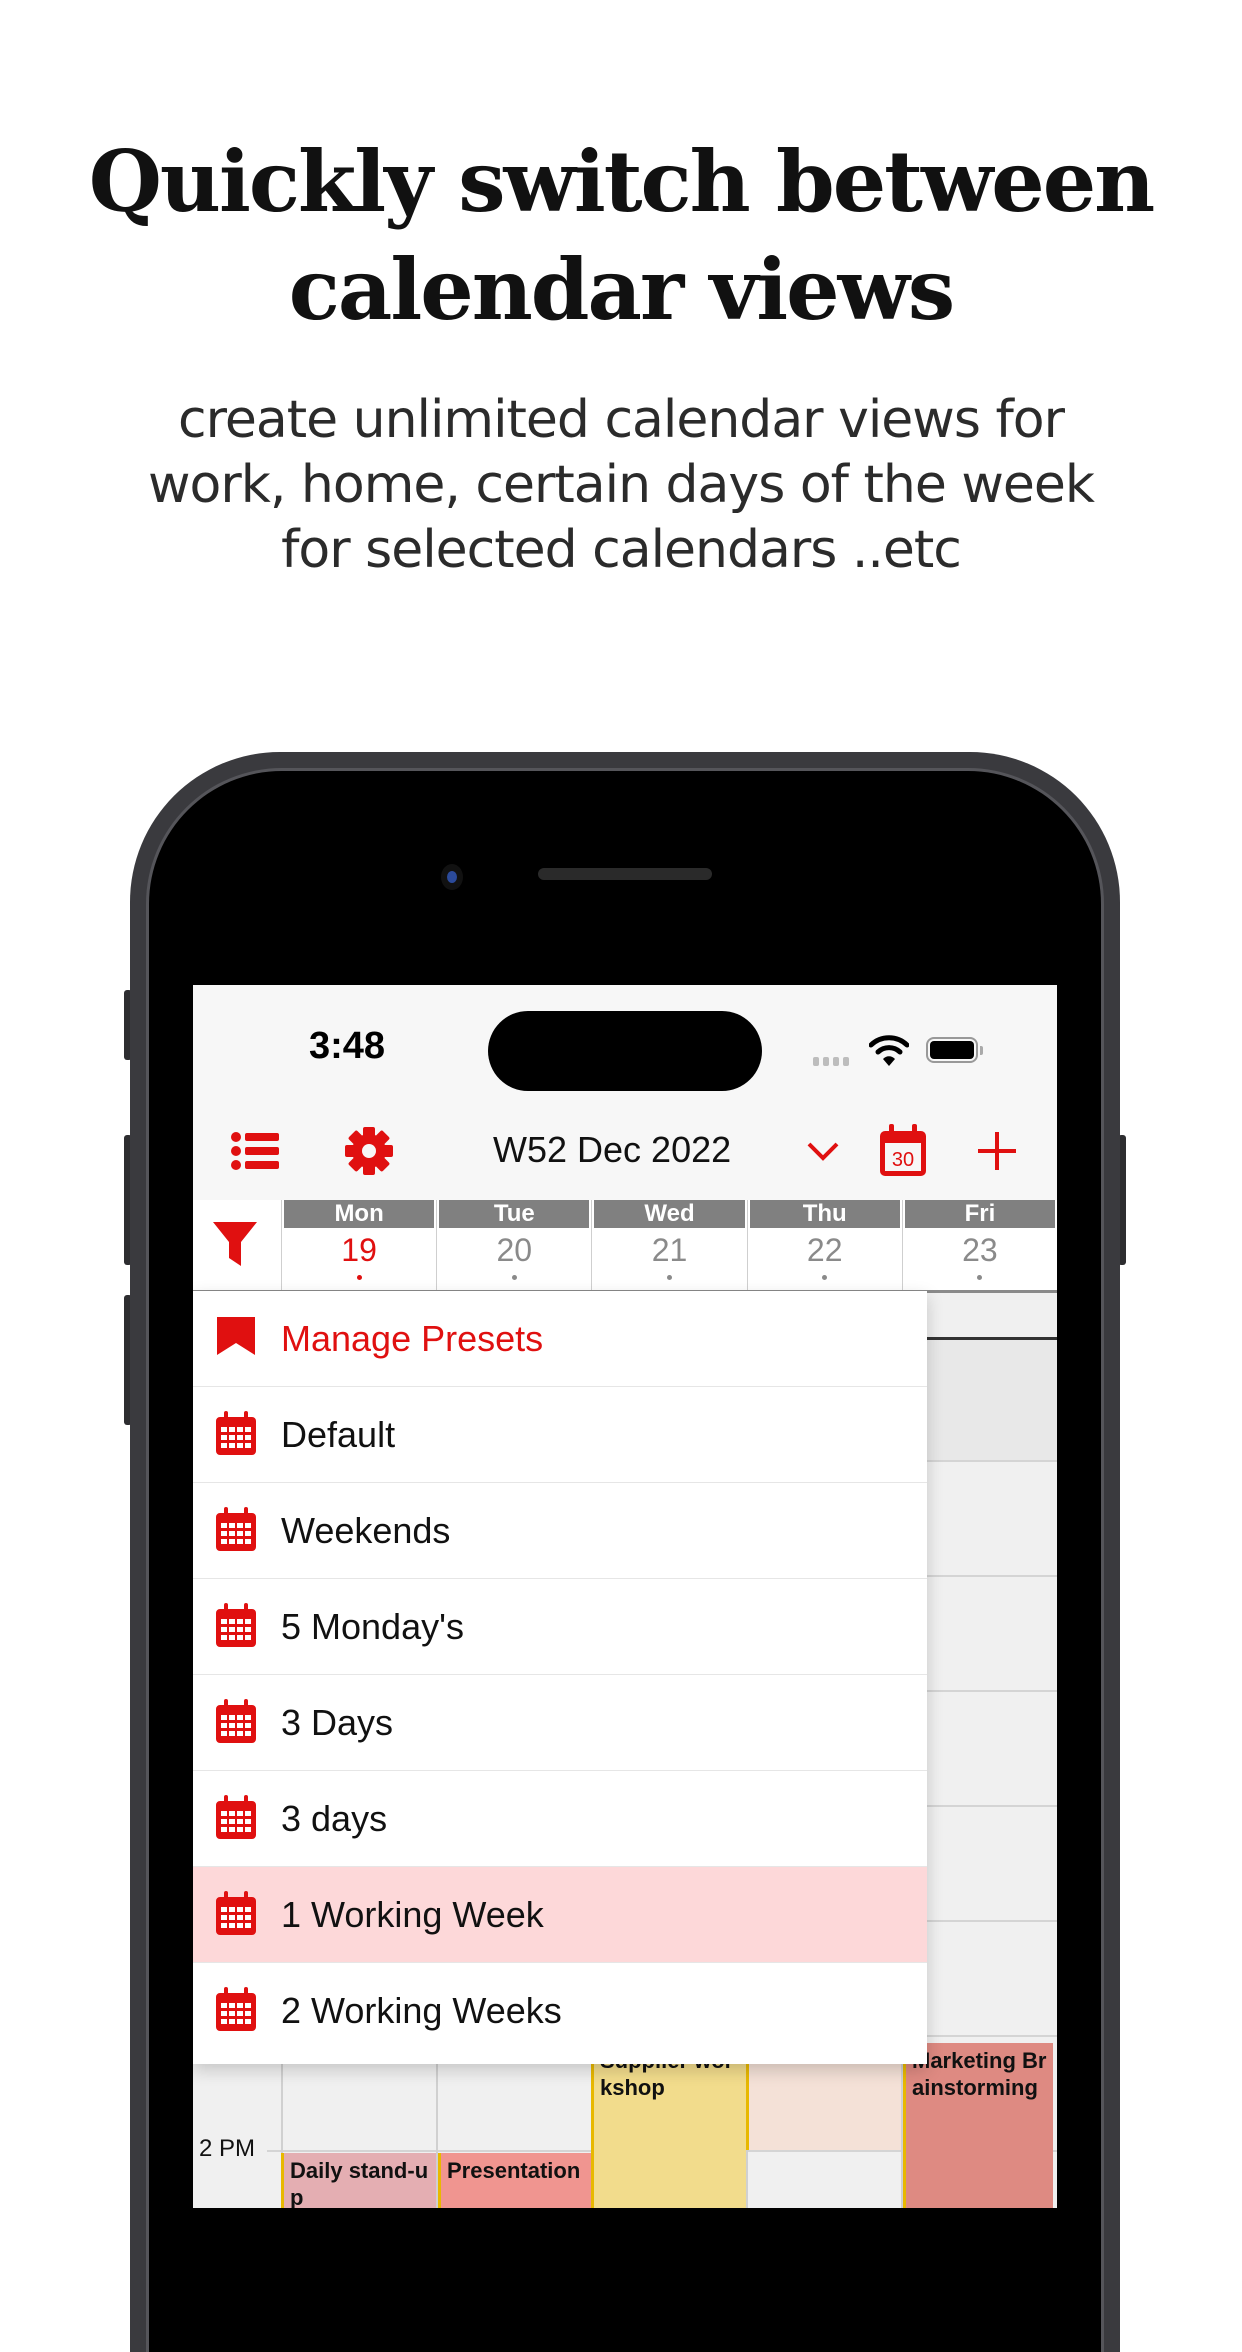 This screenshot has height=2352, width=1242. Describe the element at coordinates (452, 877) in the screenshot. I see `front-camera-icon` at that location.